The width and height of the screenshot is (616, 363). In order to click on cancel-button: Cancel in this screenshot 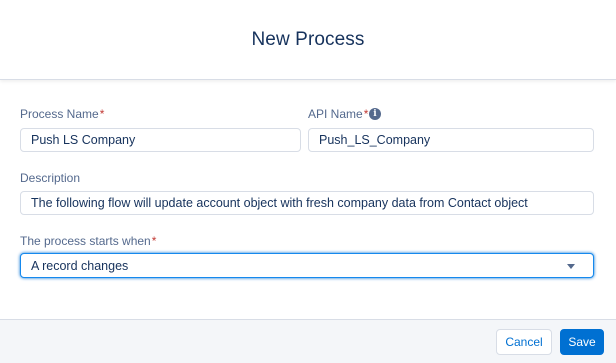, I will do `click(524, 342)`.